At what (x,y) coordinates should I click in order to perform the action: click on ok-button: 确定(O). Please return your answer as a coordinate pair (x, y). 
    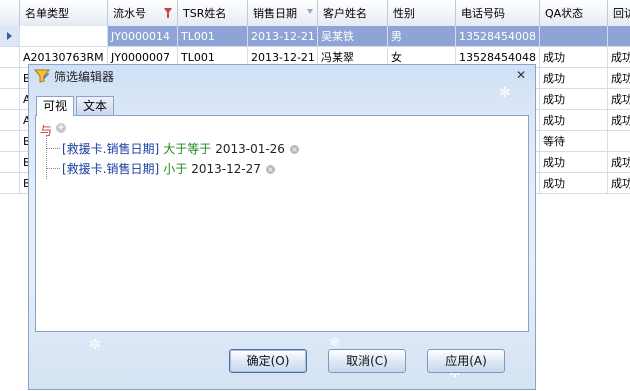
    Looking at the image, I should click on (268, 361).